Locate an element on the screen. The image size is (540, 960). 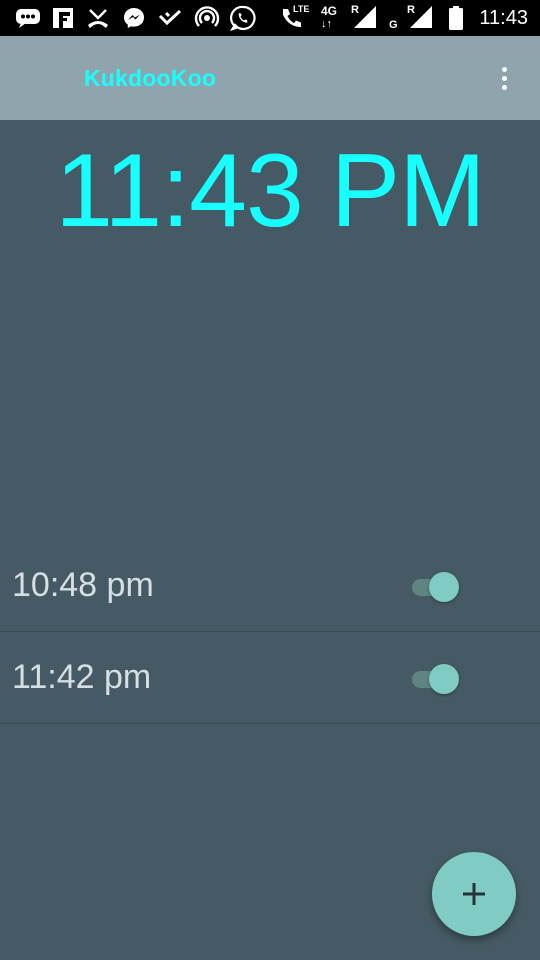
sim2-label: G is located at coordinates (393, 25).